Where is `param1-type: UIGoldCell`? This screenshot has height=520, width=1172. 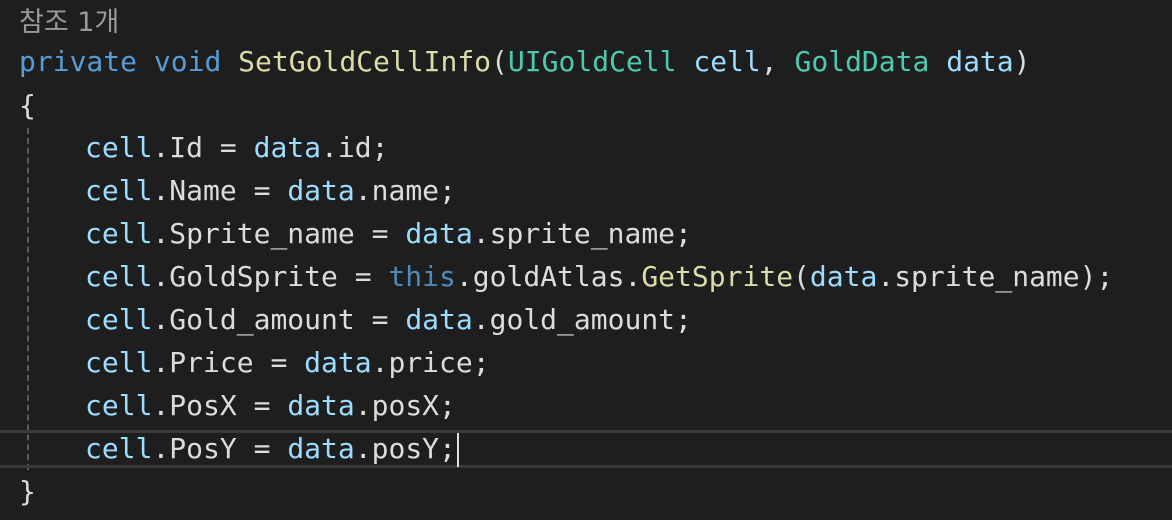 param1-type: UIGoldCell is located at coordinates (592, 61).